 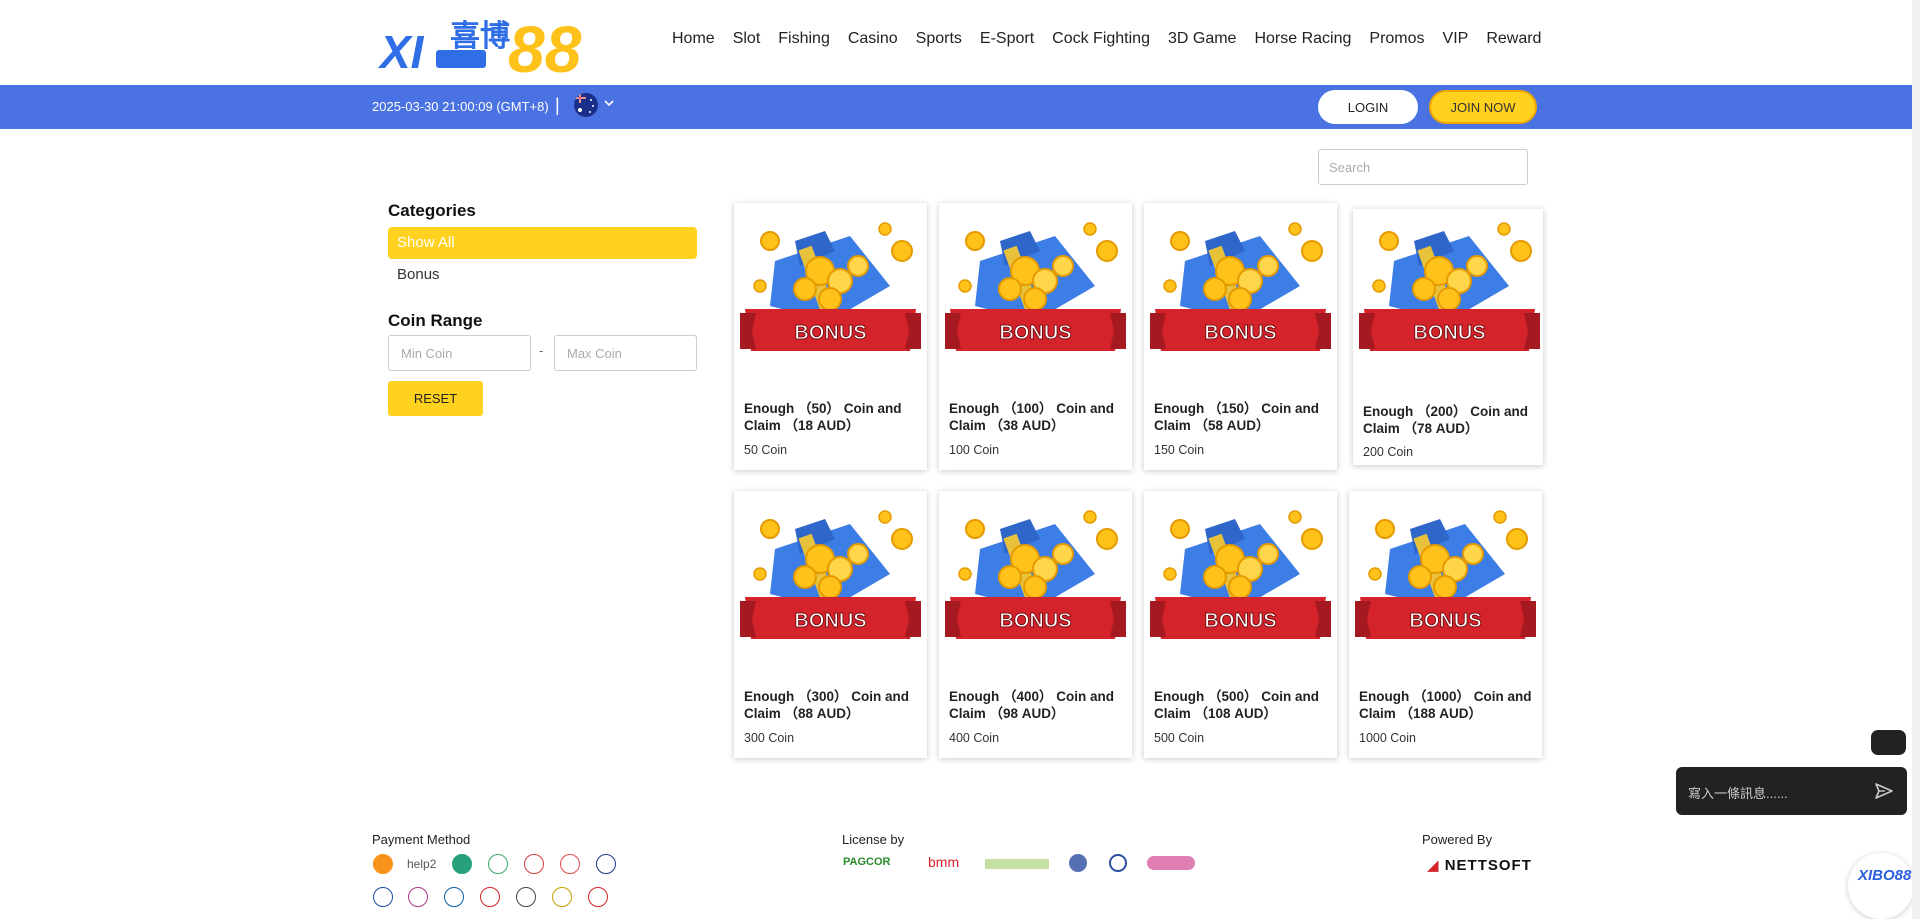 What do you see at coordinates (1479, 865) in the screenshot?
I see `nettsoft-logo: ◢ NETTSOFT` at bounding box center [1479, 865].